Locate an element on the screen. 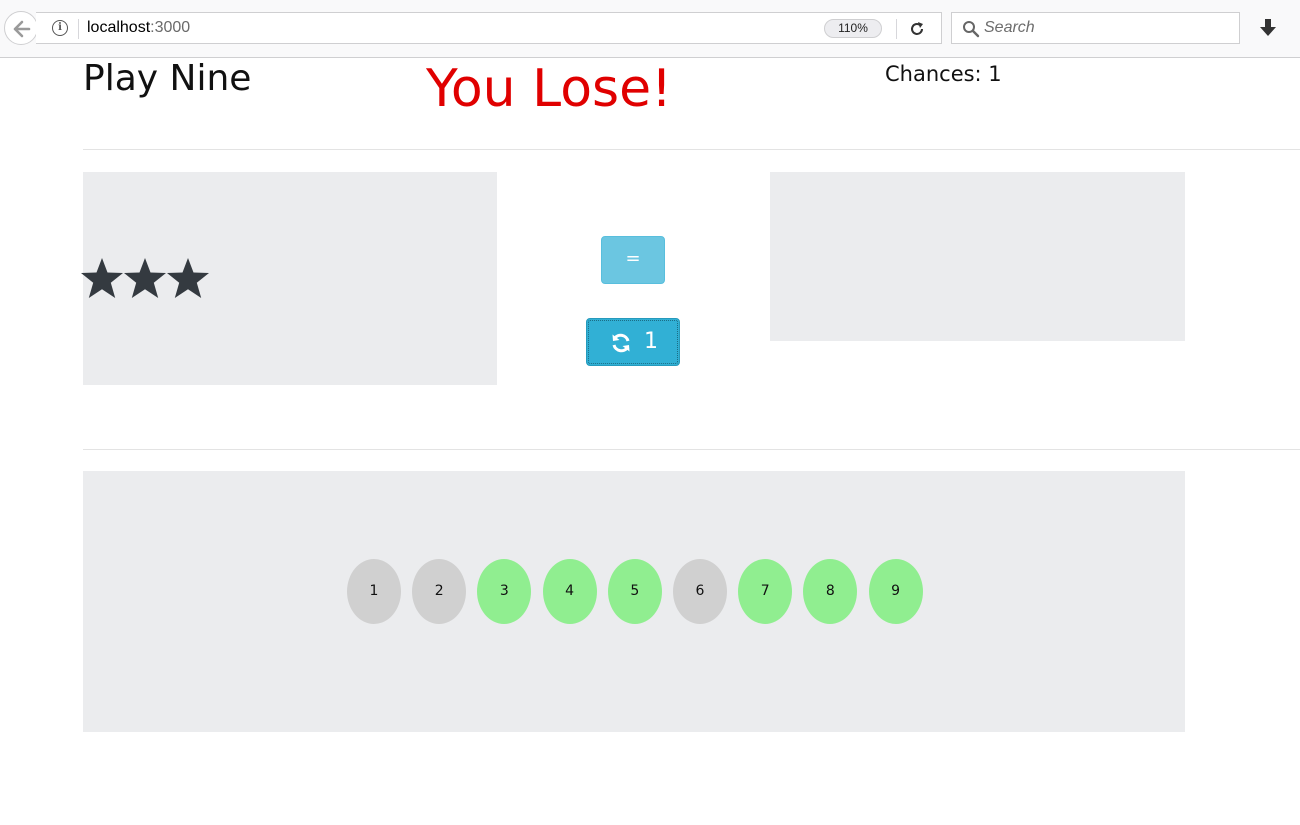 Image resolution: width=1300 pixels, height=825 pixels. check-answer-button: = is located at coordinates (633, 260).